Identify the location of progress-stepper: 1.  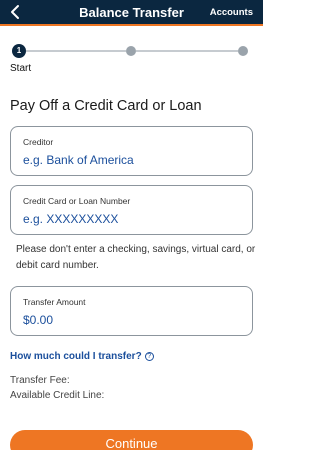
(130, 51).